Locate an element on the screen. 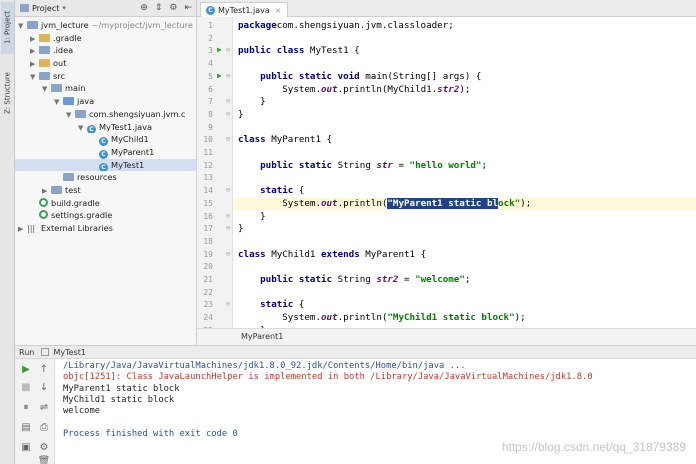 The height and width of the screenshot is (464, 696). code-line: public static String str2 = "welcome"; is located at coordinates (354, 280).